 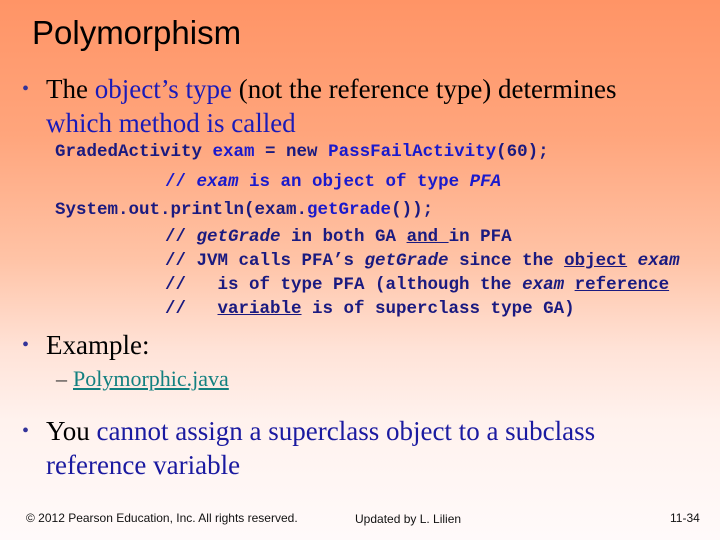 I want to click on code-comment-1: // getGrade in both GA and in PFA, so click(x=338, y=237).